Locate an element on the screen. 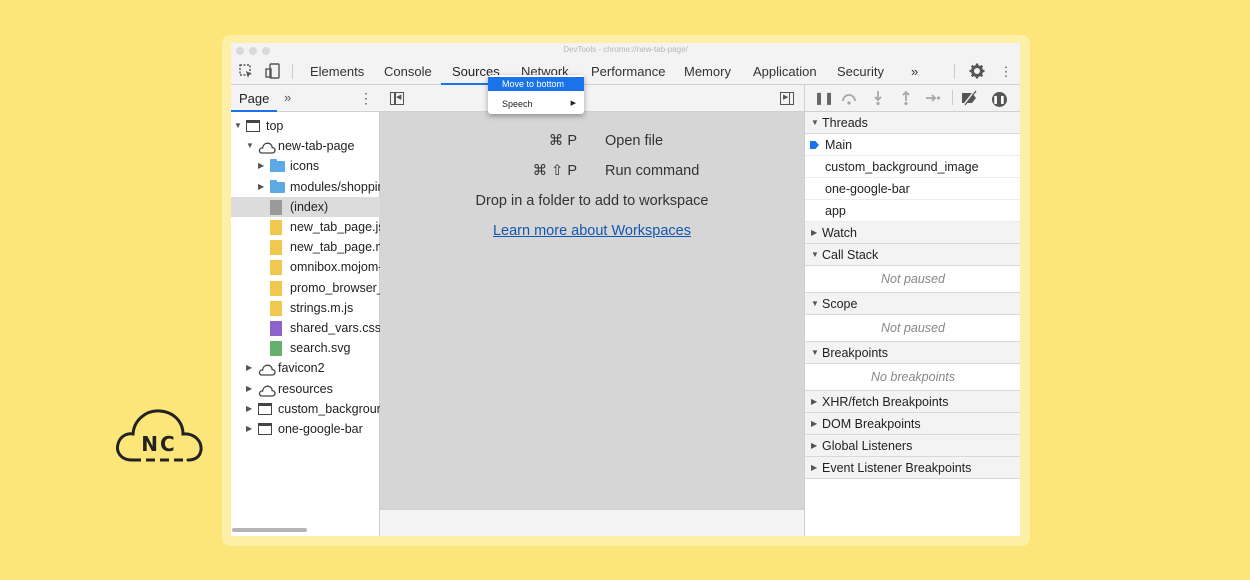 This screenshot has width=1250, height=580. thread-item: custom_background_image is located at coordinates (912, 167).